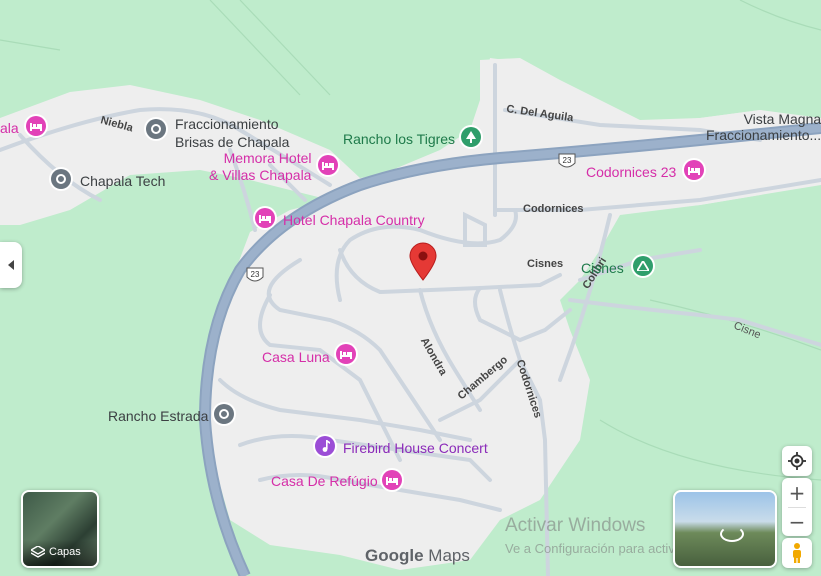 This screenshot has width=821, height=576. I want to click on street-view-thumbnail, so click(725, 529).